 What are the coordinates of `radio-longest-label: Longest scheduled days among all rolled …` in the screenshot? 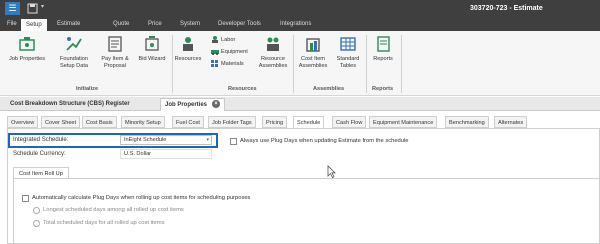 It's located at (113, 210).